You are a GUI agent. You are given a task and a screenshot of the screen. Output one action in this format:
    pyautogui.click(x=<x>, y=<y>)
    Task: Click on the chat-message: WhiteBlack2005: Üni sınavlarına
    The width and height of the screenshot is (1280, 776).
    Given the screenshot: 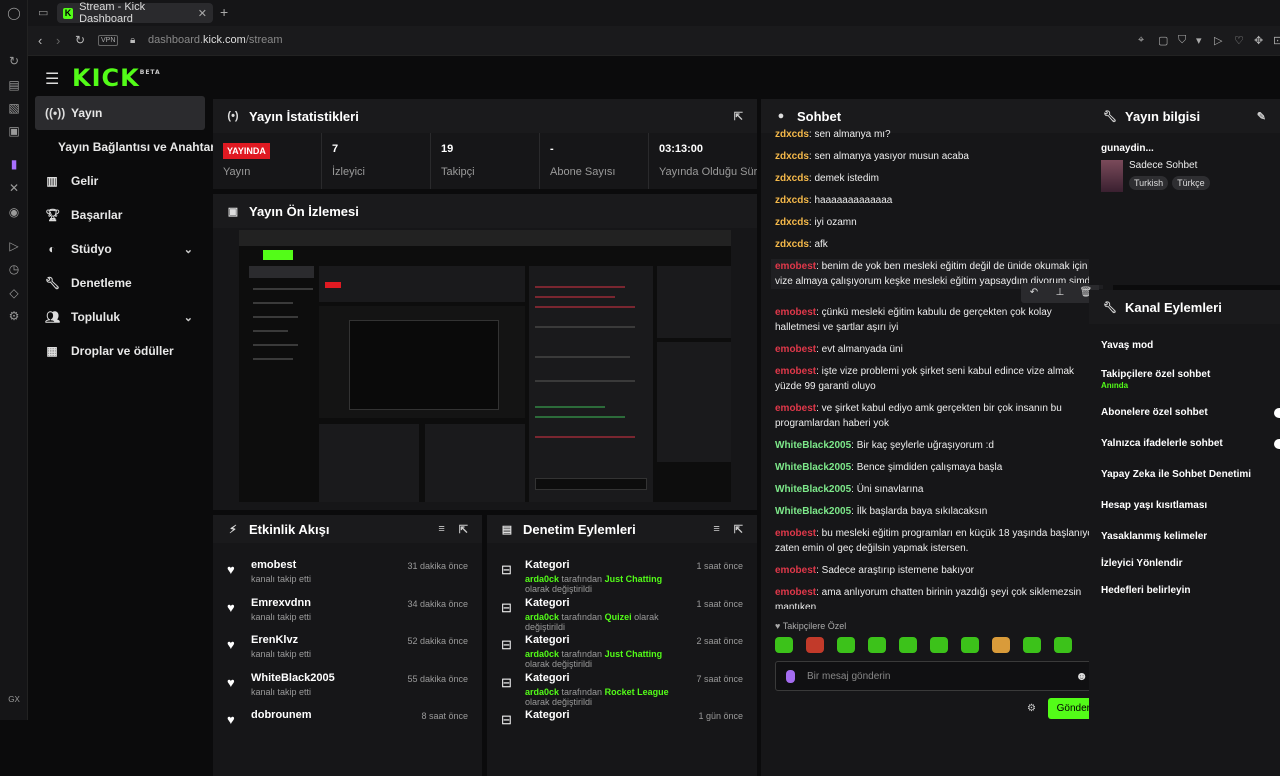 What is the action you would take?
    pyautogui.click(x=937, y=489)
    